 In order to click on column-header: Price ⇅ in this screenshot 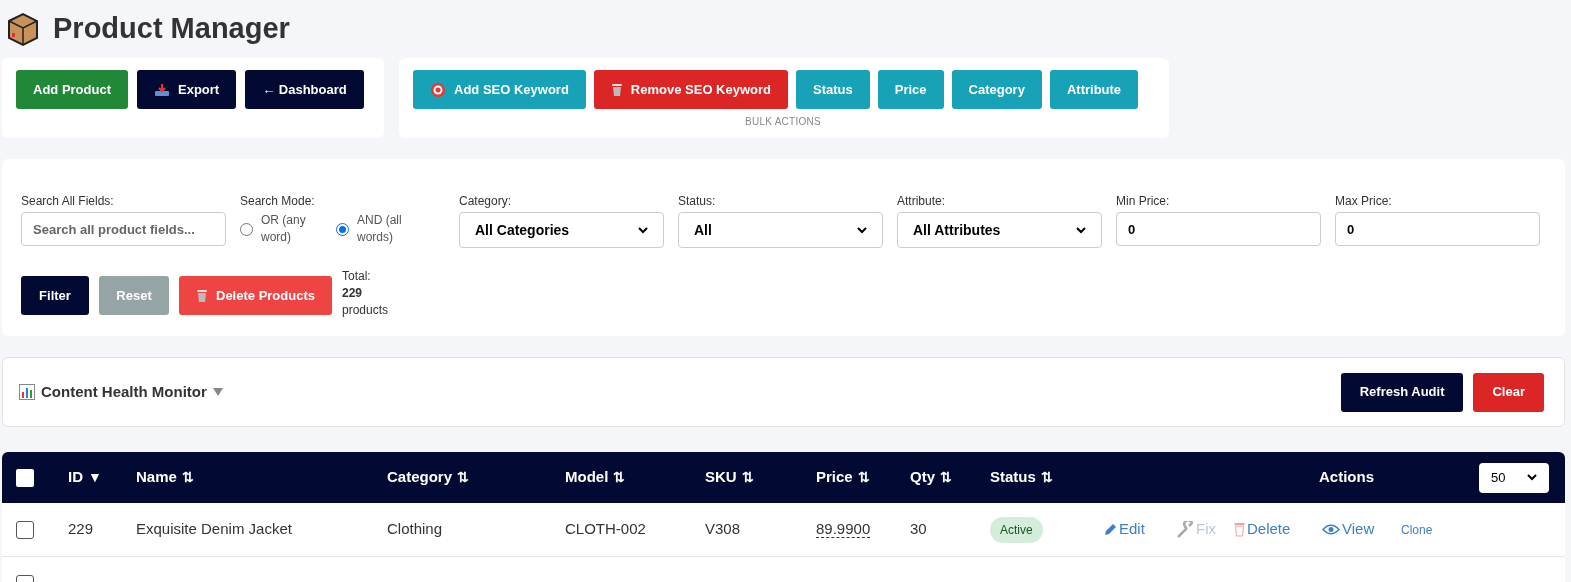, I will do `click(863, 477)`.